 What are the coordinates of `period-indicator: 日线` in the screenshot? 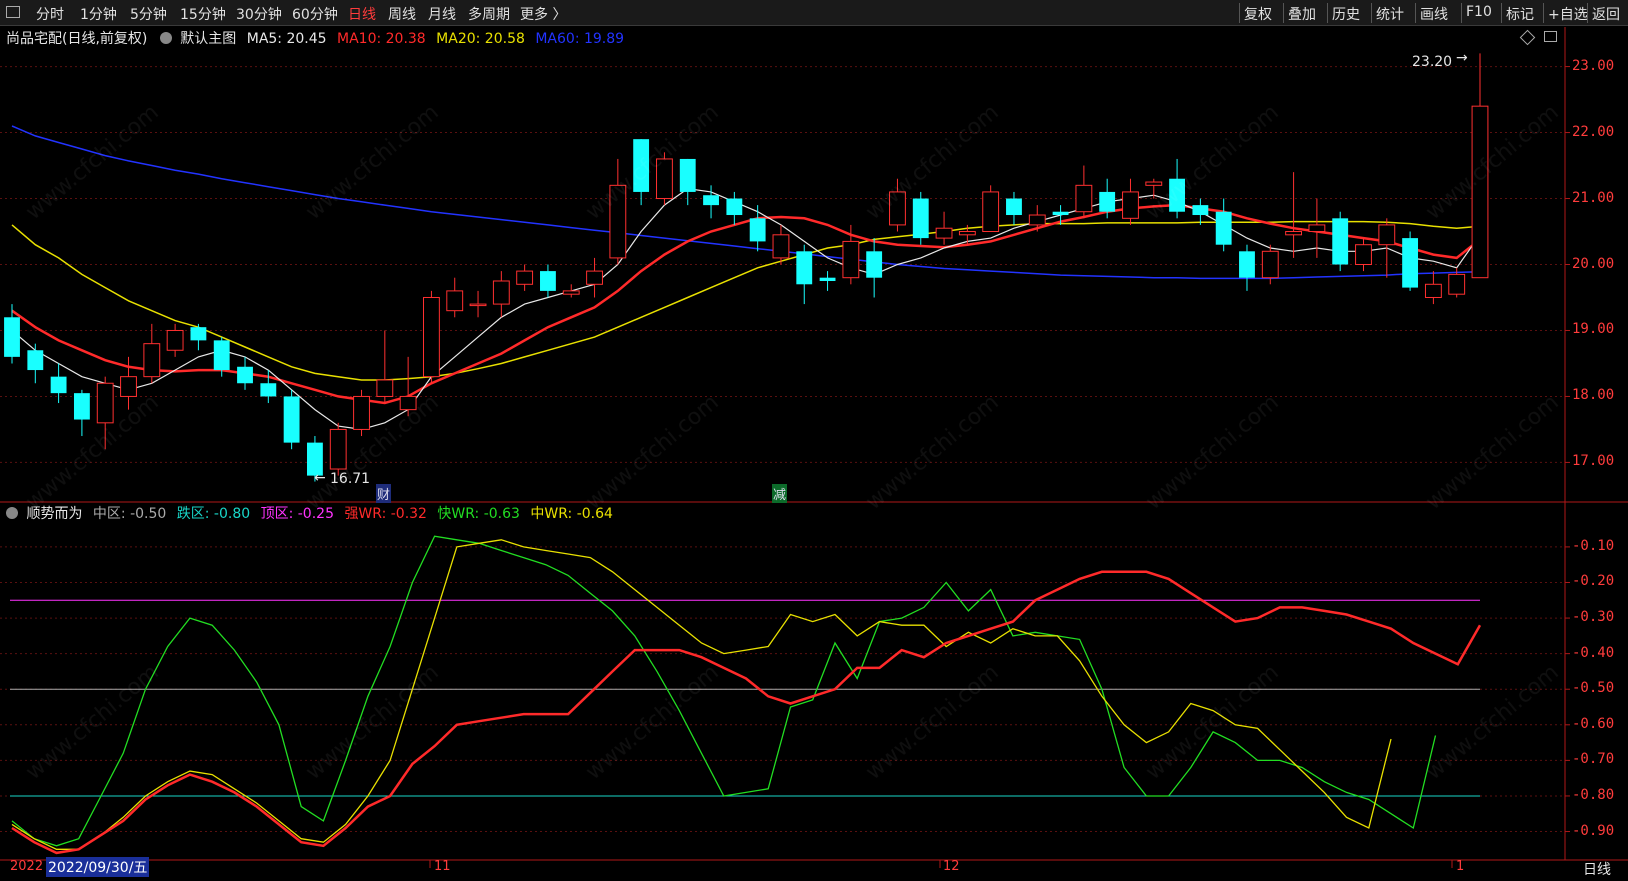 It's located at (1597, 869).